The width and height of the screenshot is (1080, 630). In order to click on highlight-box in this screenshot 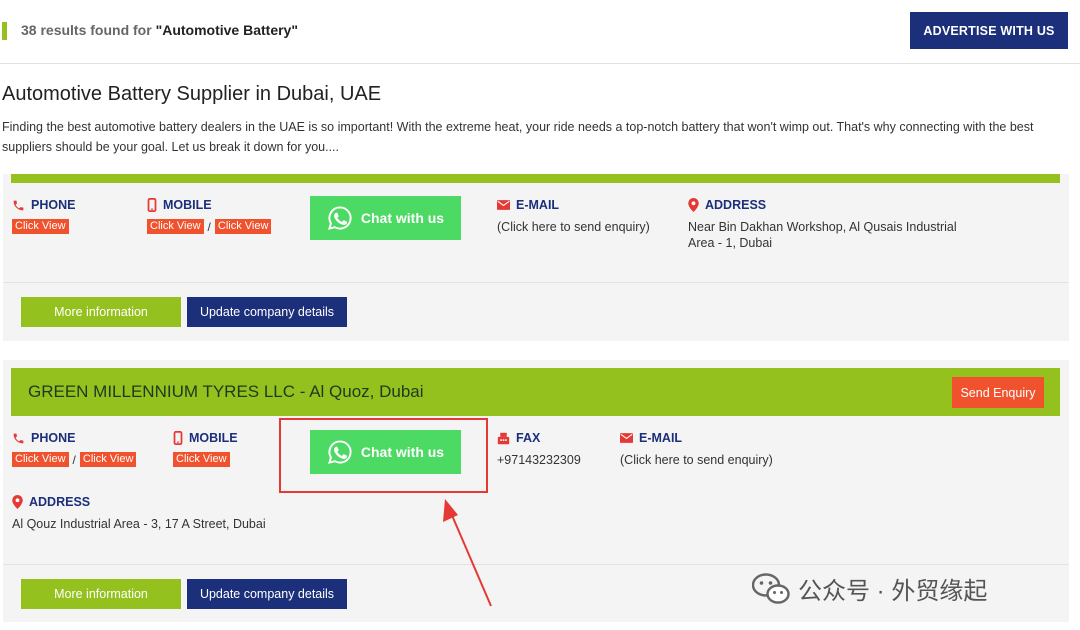, I will do `click(383, 455)`.